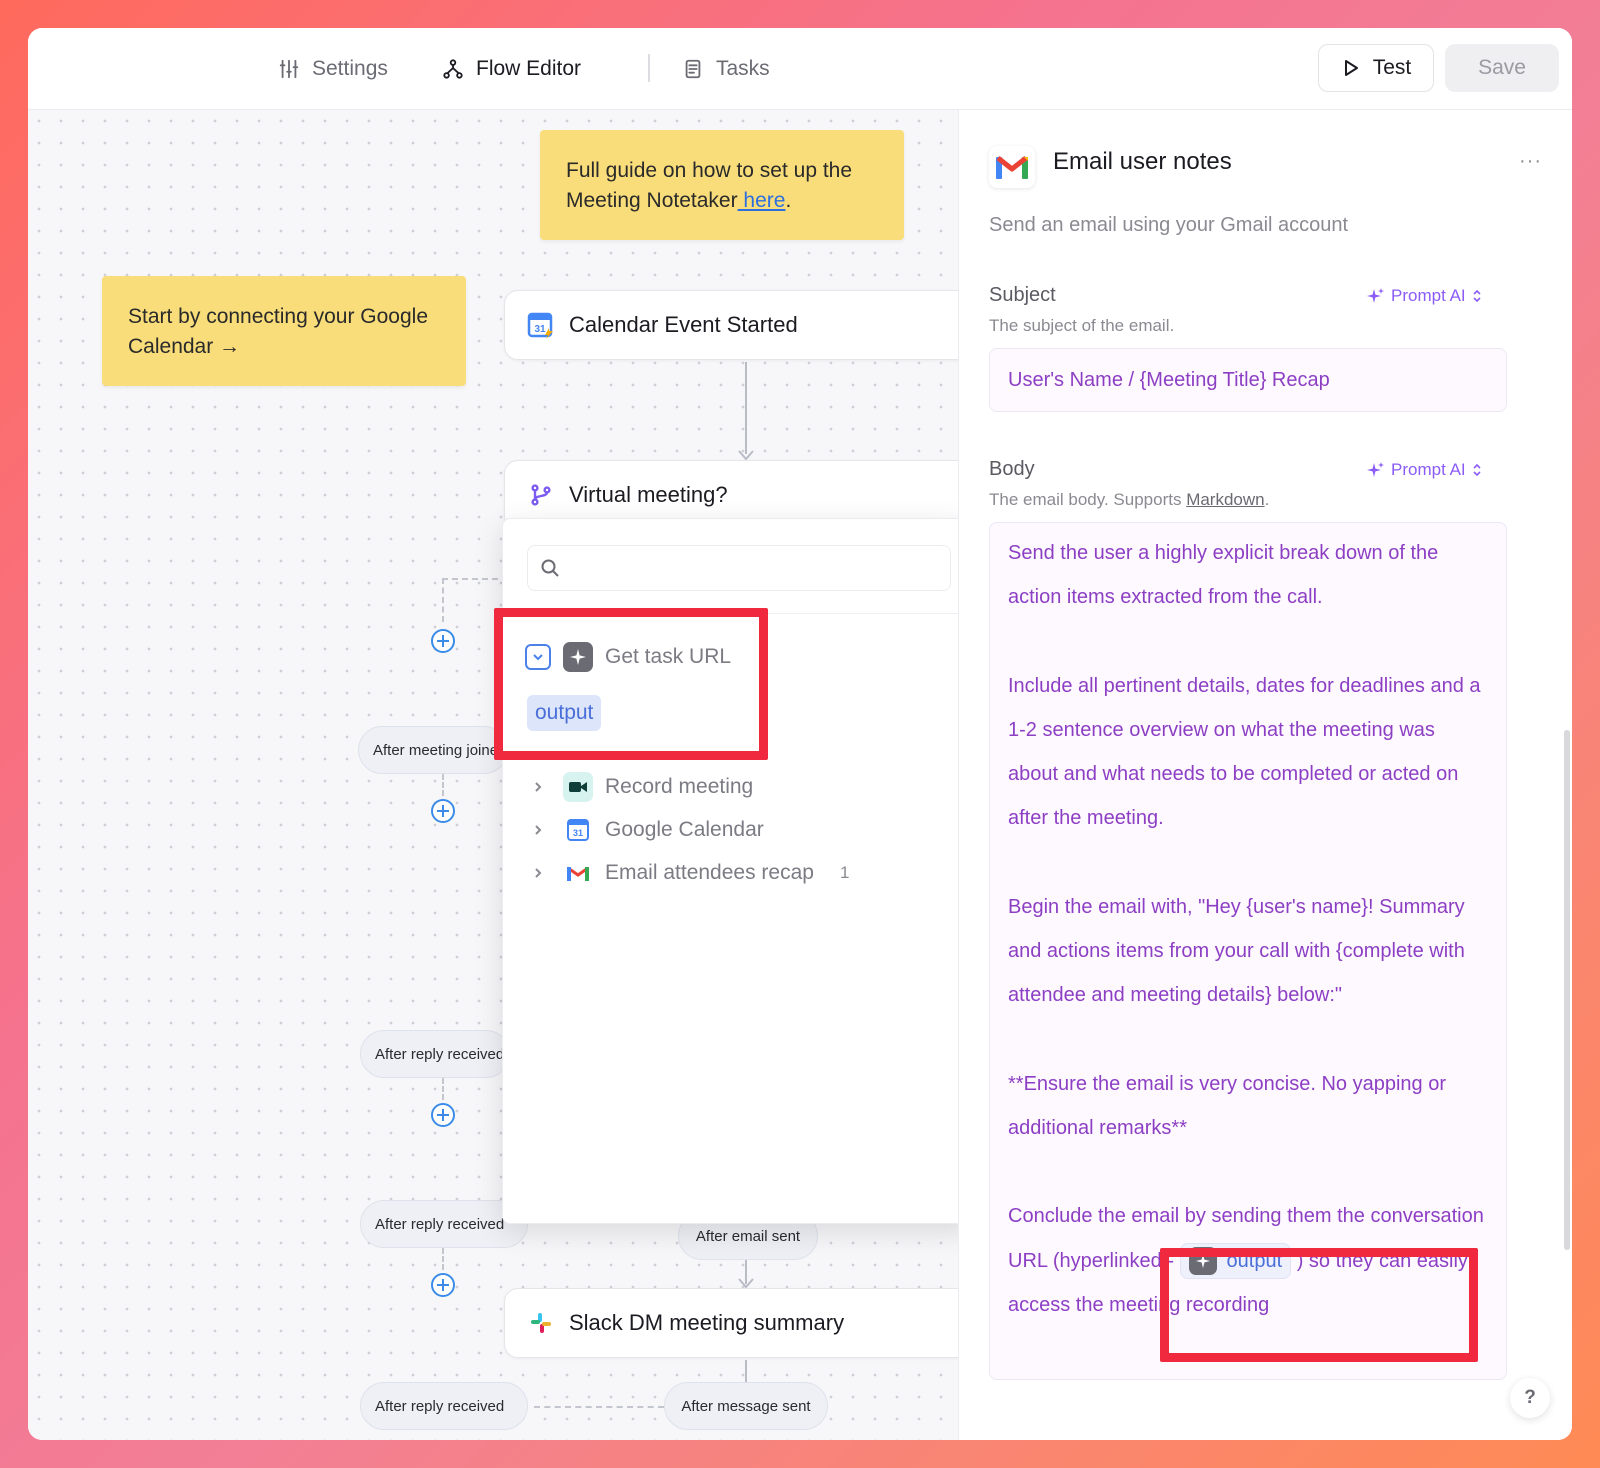 The height and width of the screenshot is (1468, 1600). Describe the element at coordinates (668, 656) in the screenshot. I see `picker-item-label: Get task URL` at that location.